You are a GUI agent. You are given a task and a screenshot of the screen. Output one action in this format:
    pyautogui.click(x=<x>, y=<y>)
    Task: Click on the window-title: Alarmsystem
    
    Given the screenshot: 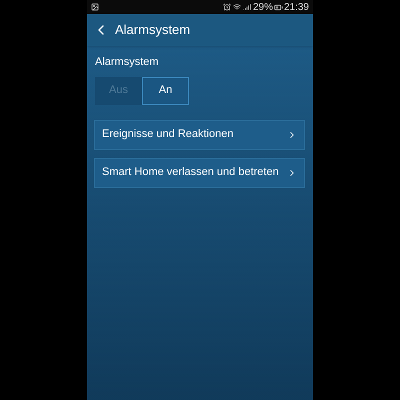 What is the action you would take?
    pyautogui.click(x=152, y=30)
    